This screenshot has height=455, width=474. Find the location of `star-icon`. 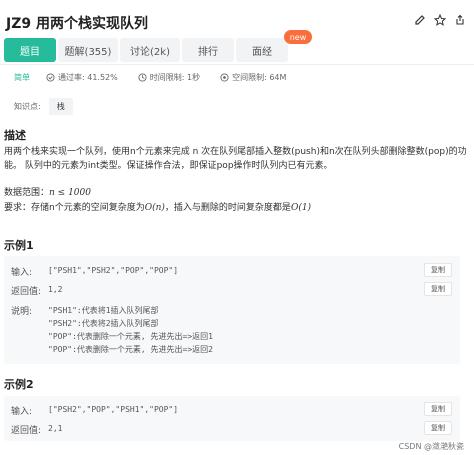

star-icon is located at coordinates (440, 20).